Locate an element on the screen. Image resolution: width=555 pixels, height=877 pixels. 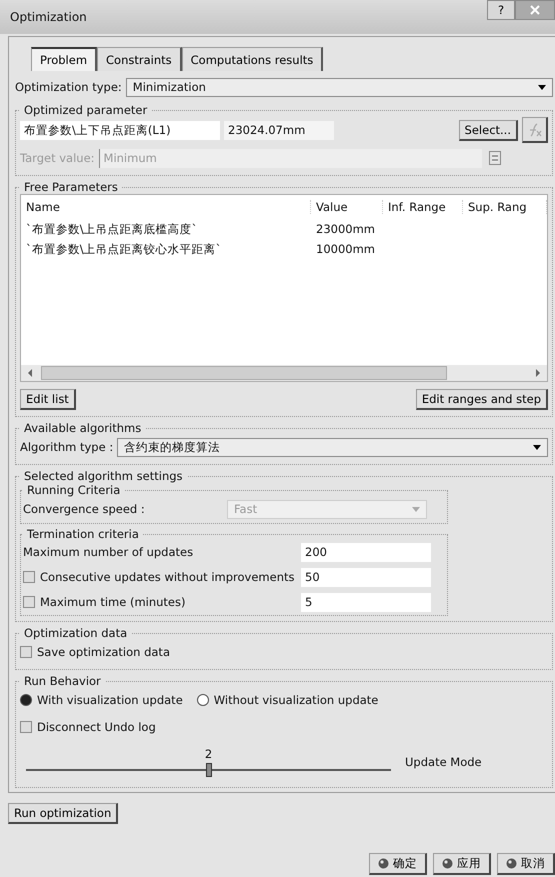
dialog-button: 应用 is located at coordinates (462, 864).